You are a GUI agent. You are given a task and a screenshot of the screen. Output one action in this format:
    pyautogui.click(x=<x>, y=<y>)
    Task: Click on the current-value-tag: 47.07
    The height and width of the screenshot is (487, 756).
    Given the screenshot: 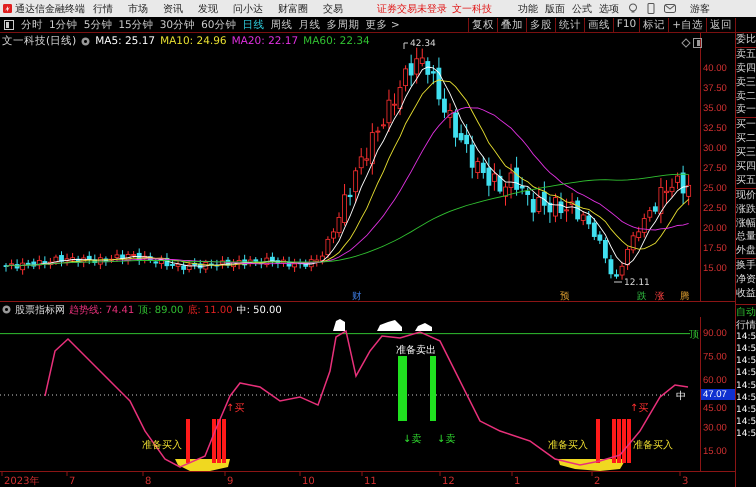 What is the action you would take?
    pyautogui.click(x=718, y=394)
    